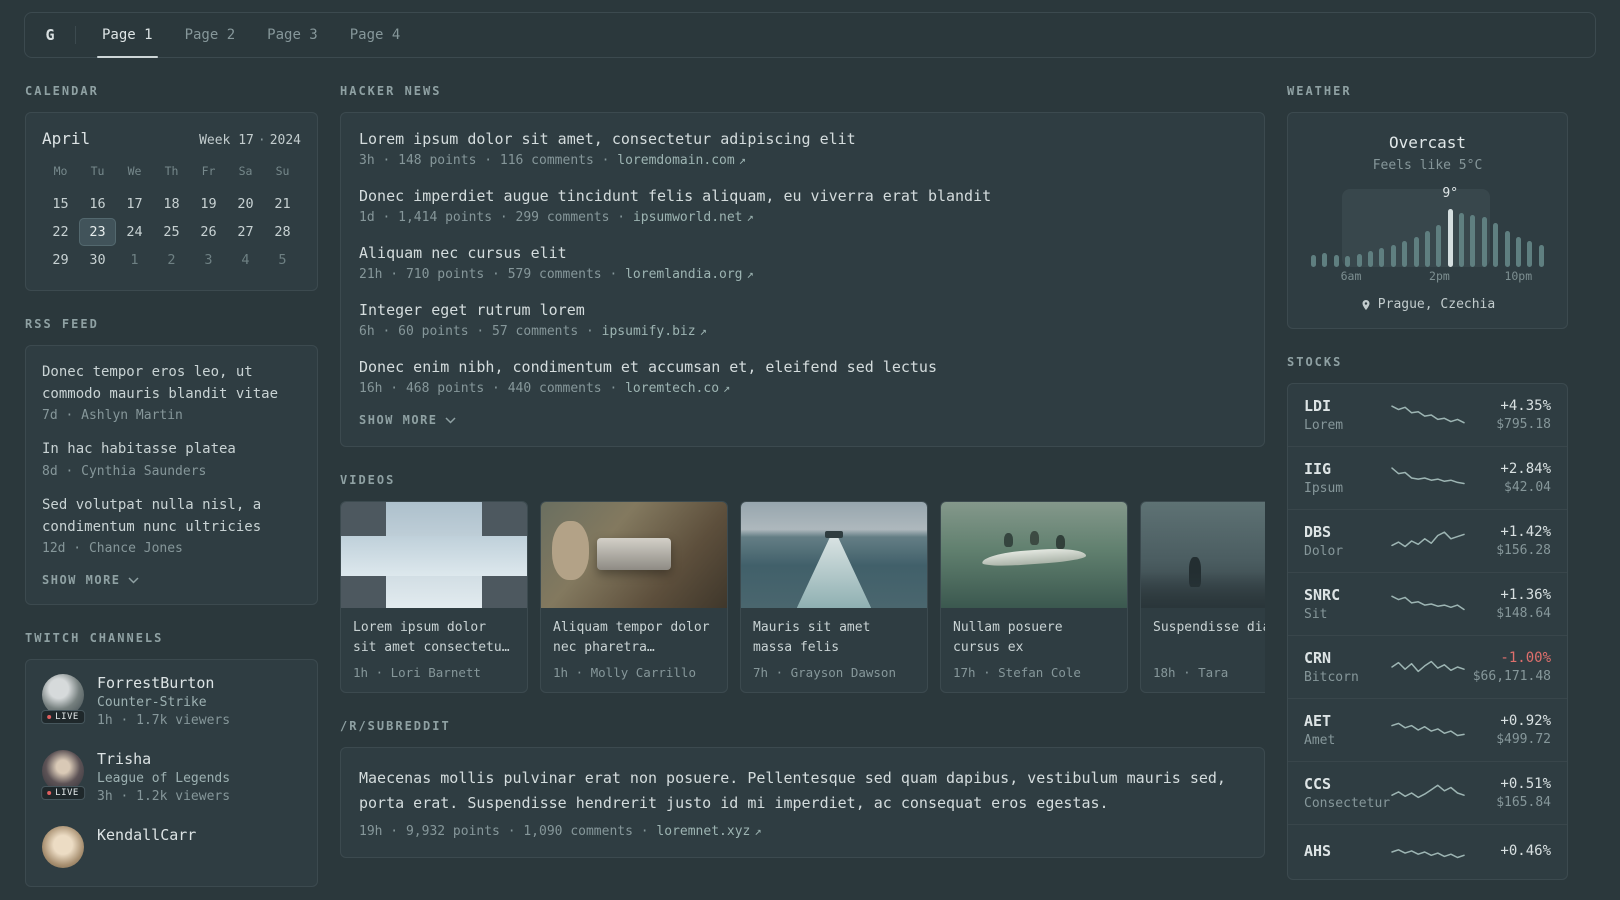 This screenshot has width=1620, height=900. What do you see at coordinates (171, 450) in the screenshot?
I see `rss-item-title: In hac habitasse platea` at bounding box center [171, 450].